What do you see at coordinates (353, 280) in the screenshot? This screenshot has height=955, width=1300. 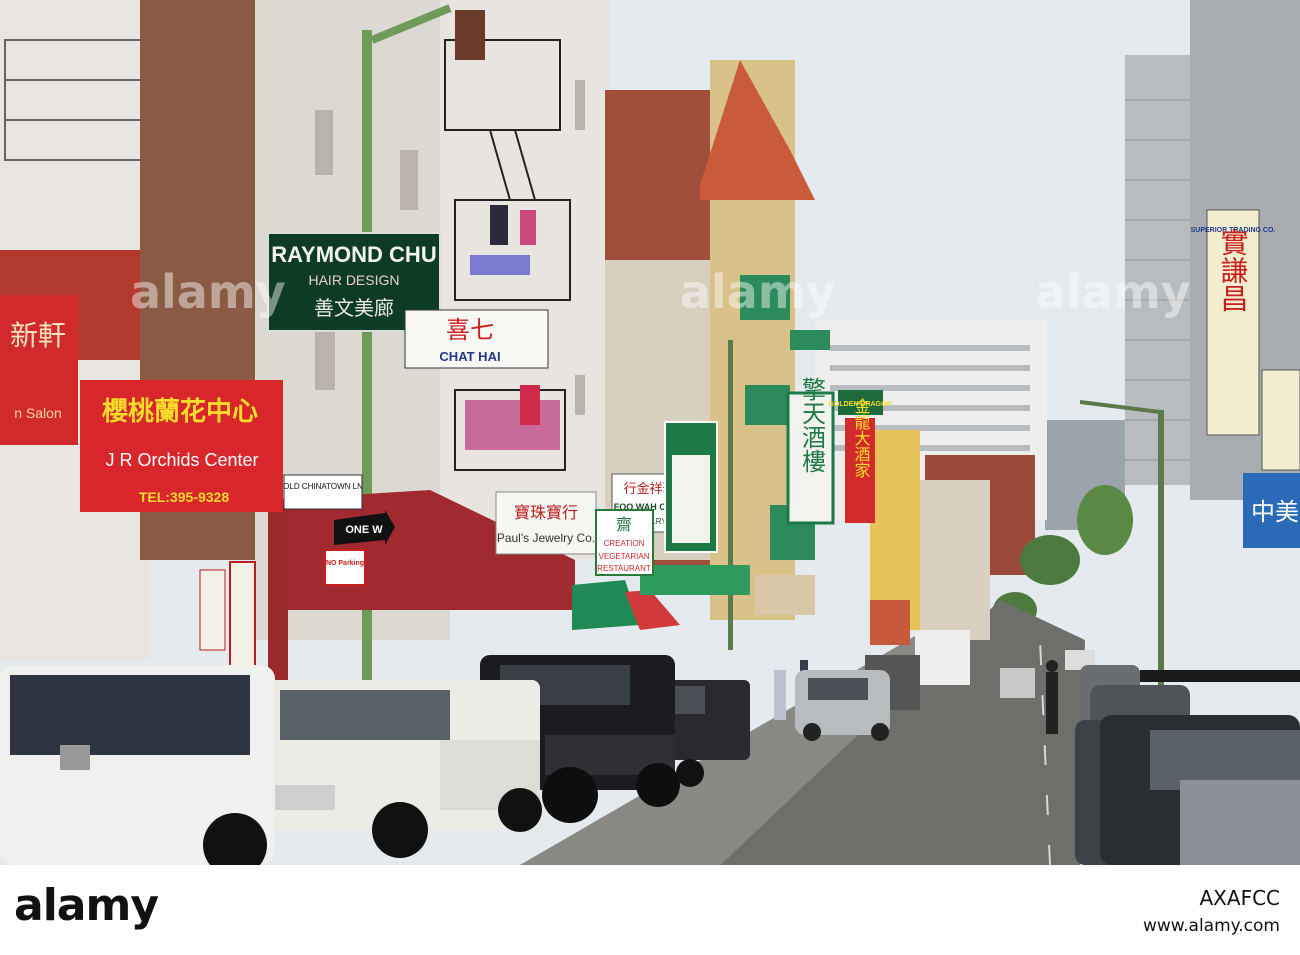 I see `hair-design-text: HAIR DESIGN` at bounding box center [353, 280].